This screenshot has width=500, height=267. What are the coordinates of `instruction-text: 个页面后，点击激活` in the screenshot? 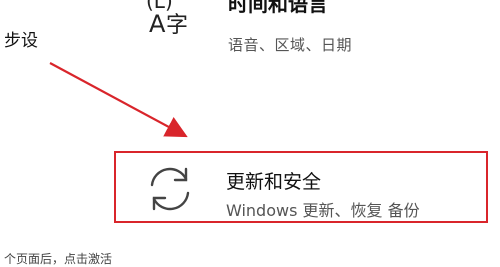 It's located at (58, 259).